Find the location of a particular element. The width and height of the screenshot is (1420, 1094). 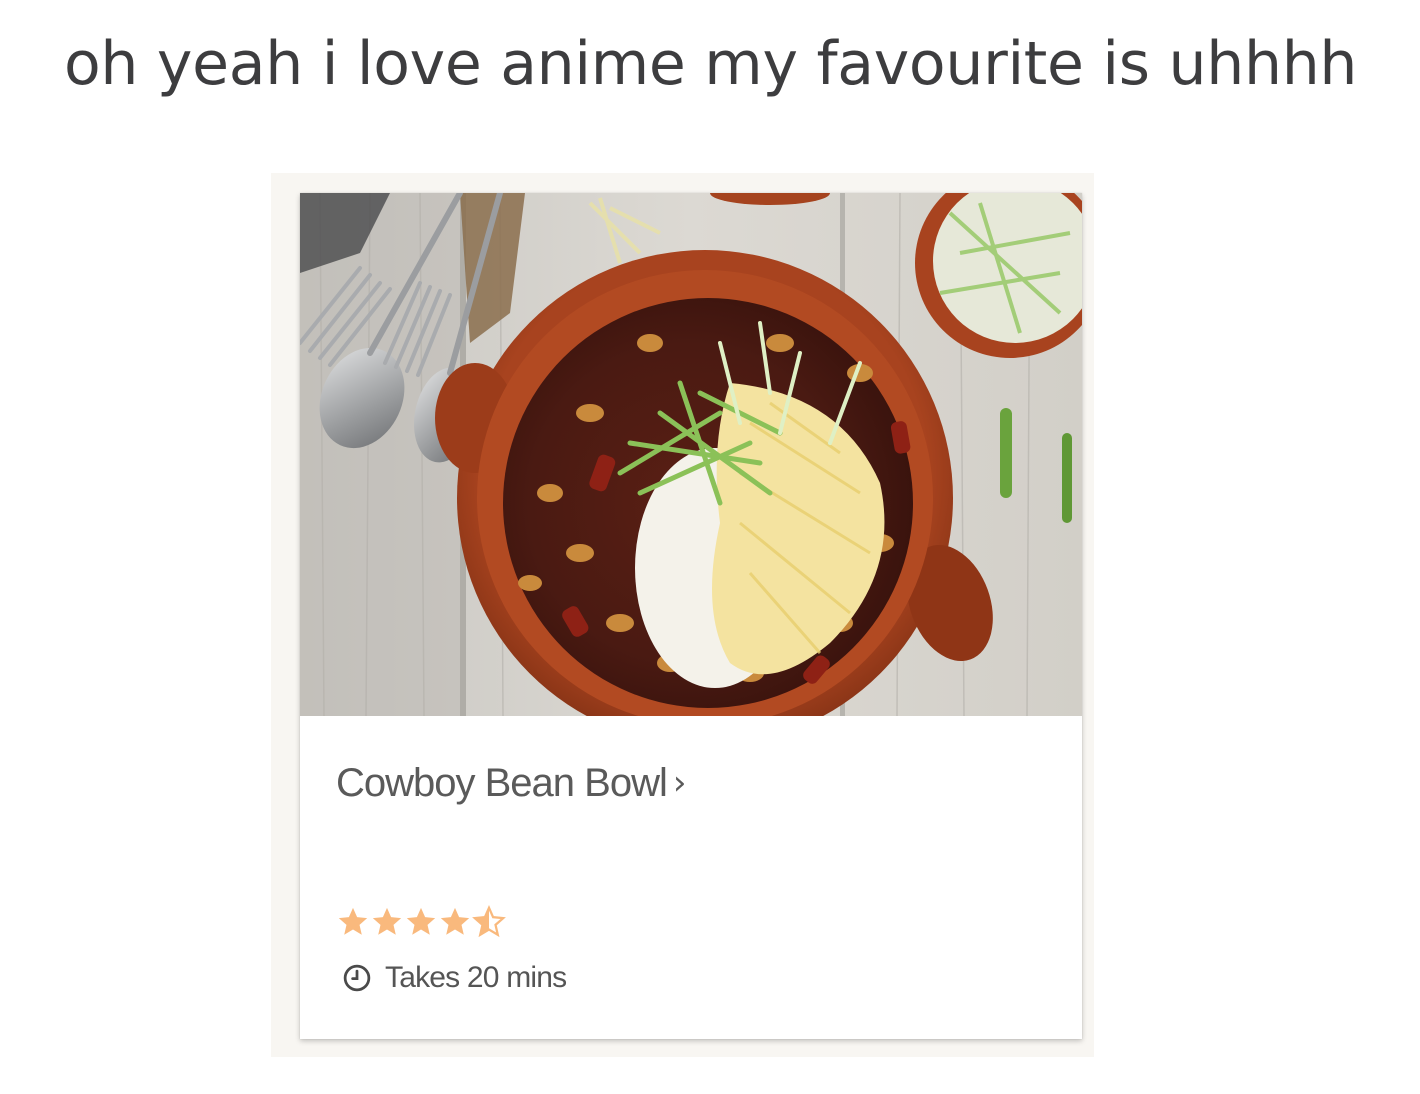

recipe-title-link: Cowboy Bean Bowl › is located at coordinates (511, 783).